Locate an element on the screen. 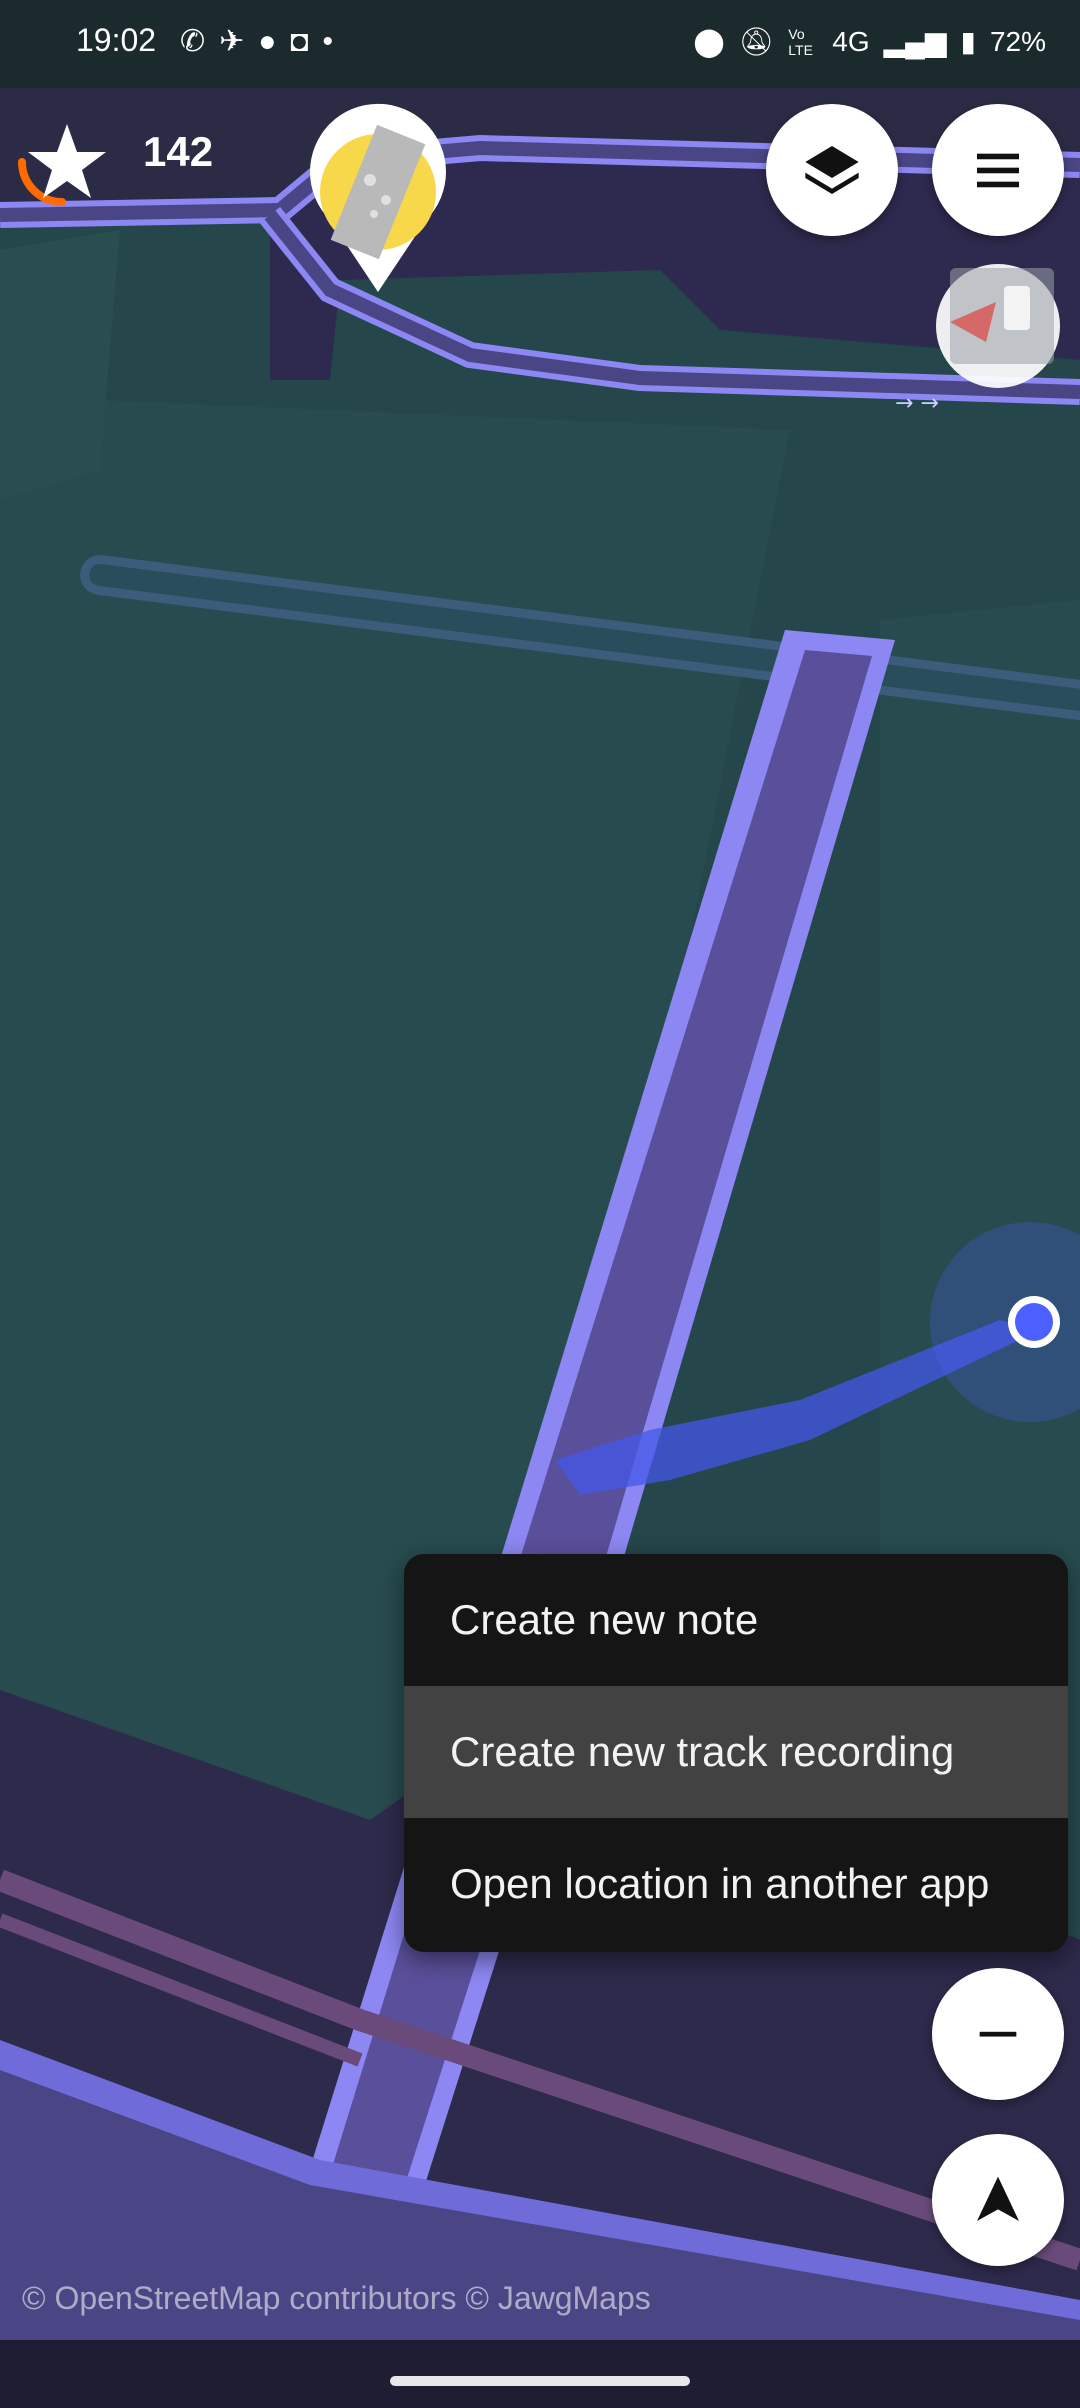 This screenshot has height=2408, width=1080. signal-icon: ▂▄▆ is located at coordinates (915, 41).